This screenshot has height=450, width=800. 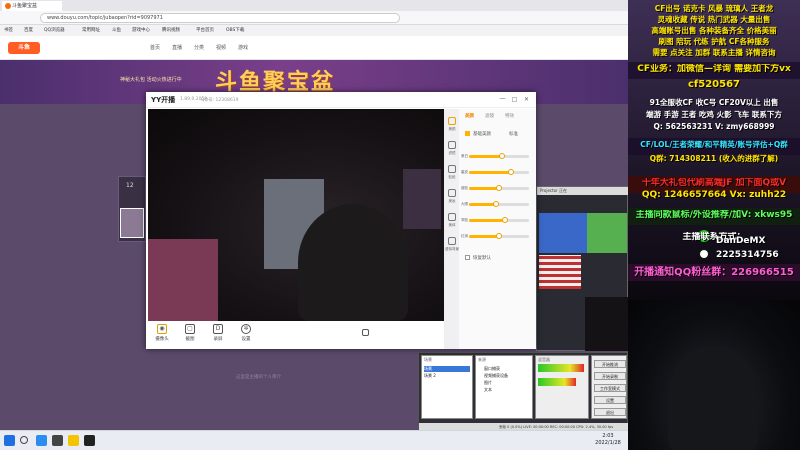 What do you see at coordinates (177, 47) in the screenshot?
I see `nav-item: 直播` at bounding box center [177, 47].